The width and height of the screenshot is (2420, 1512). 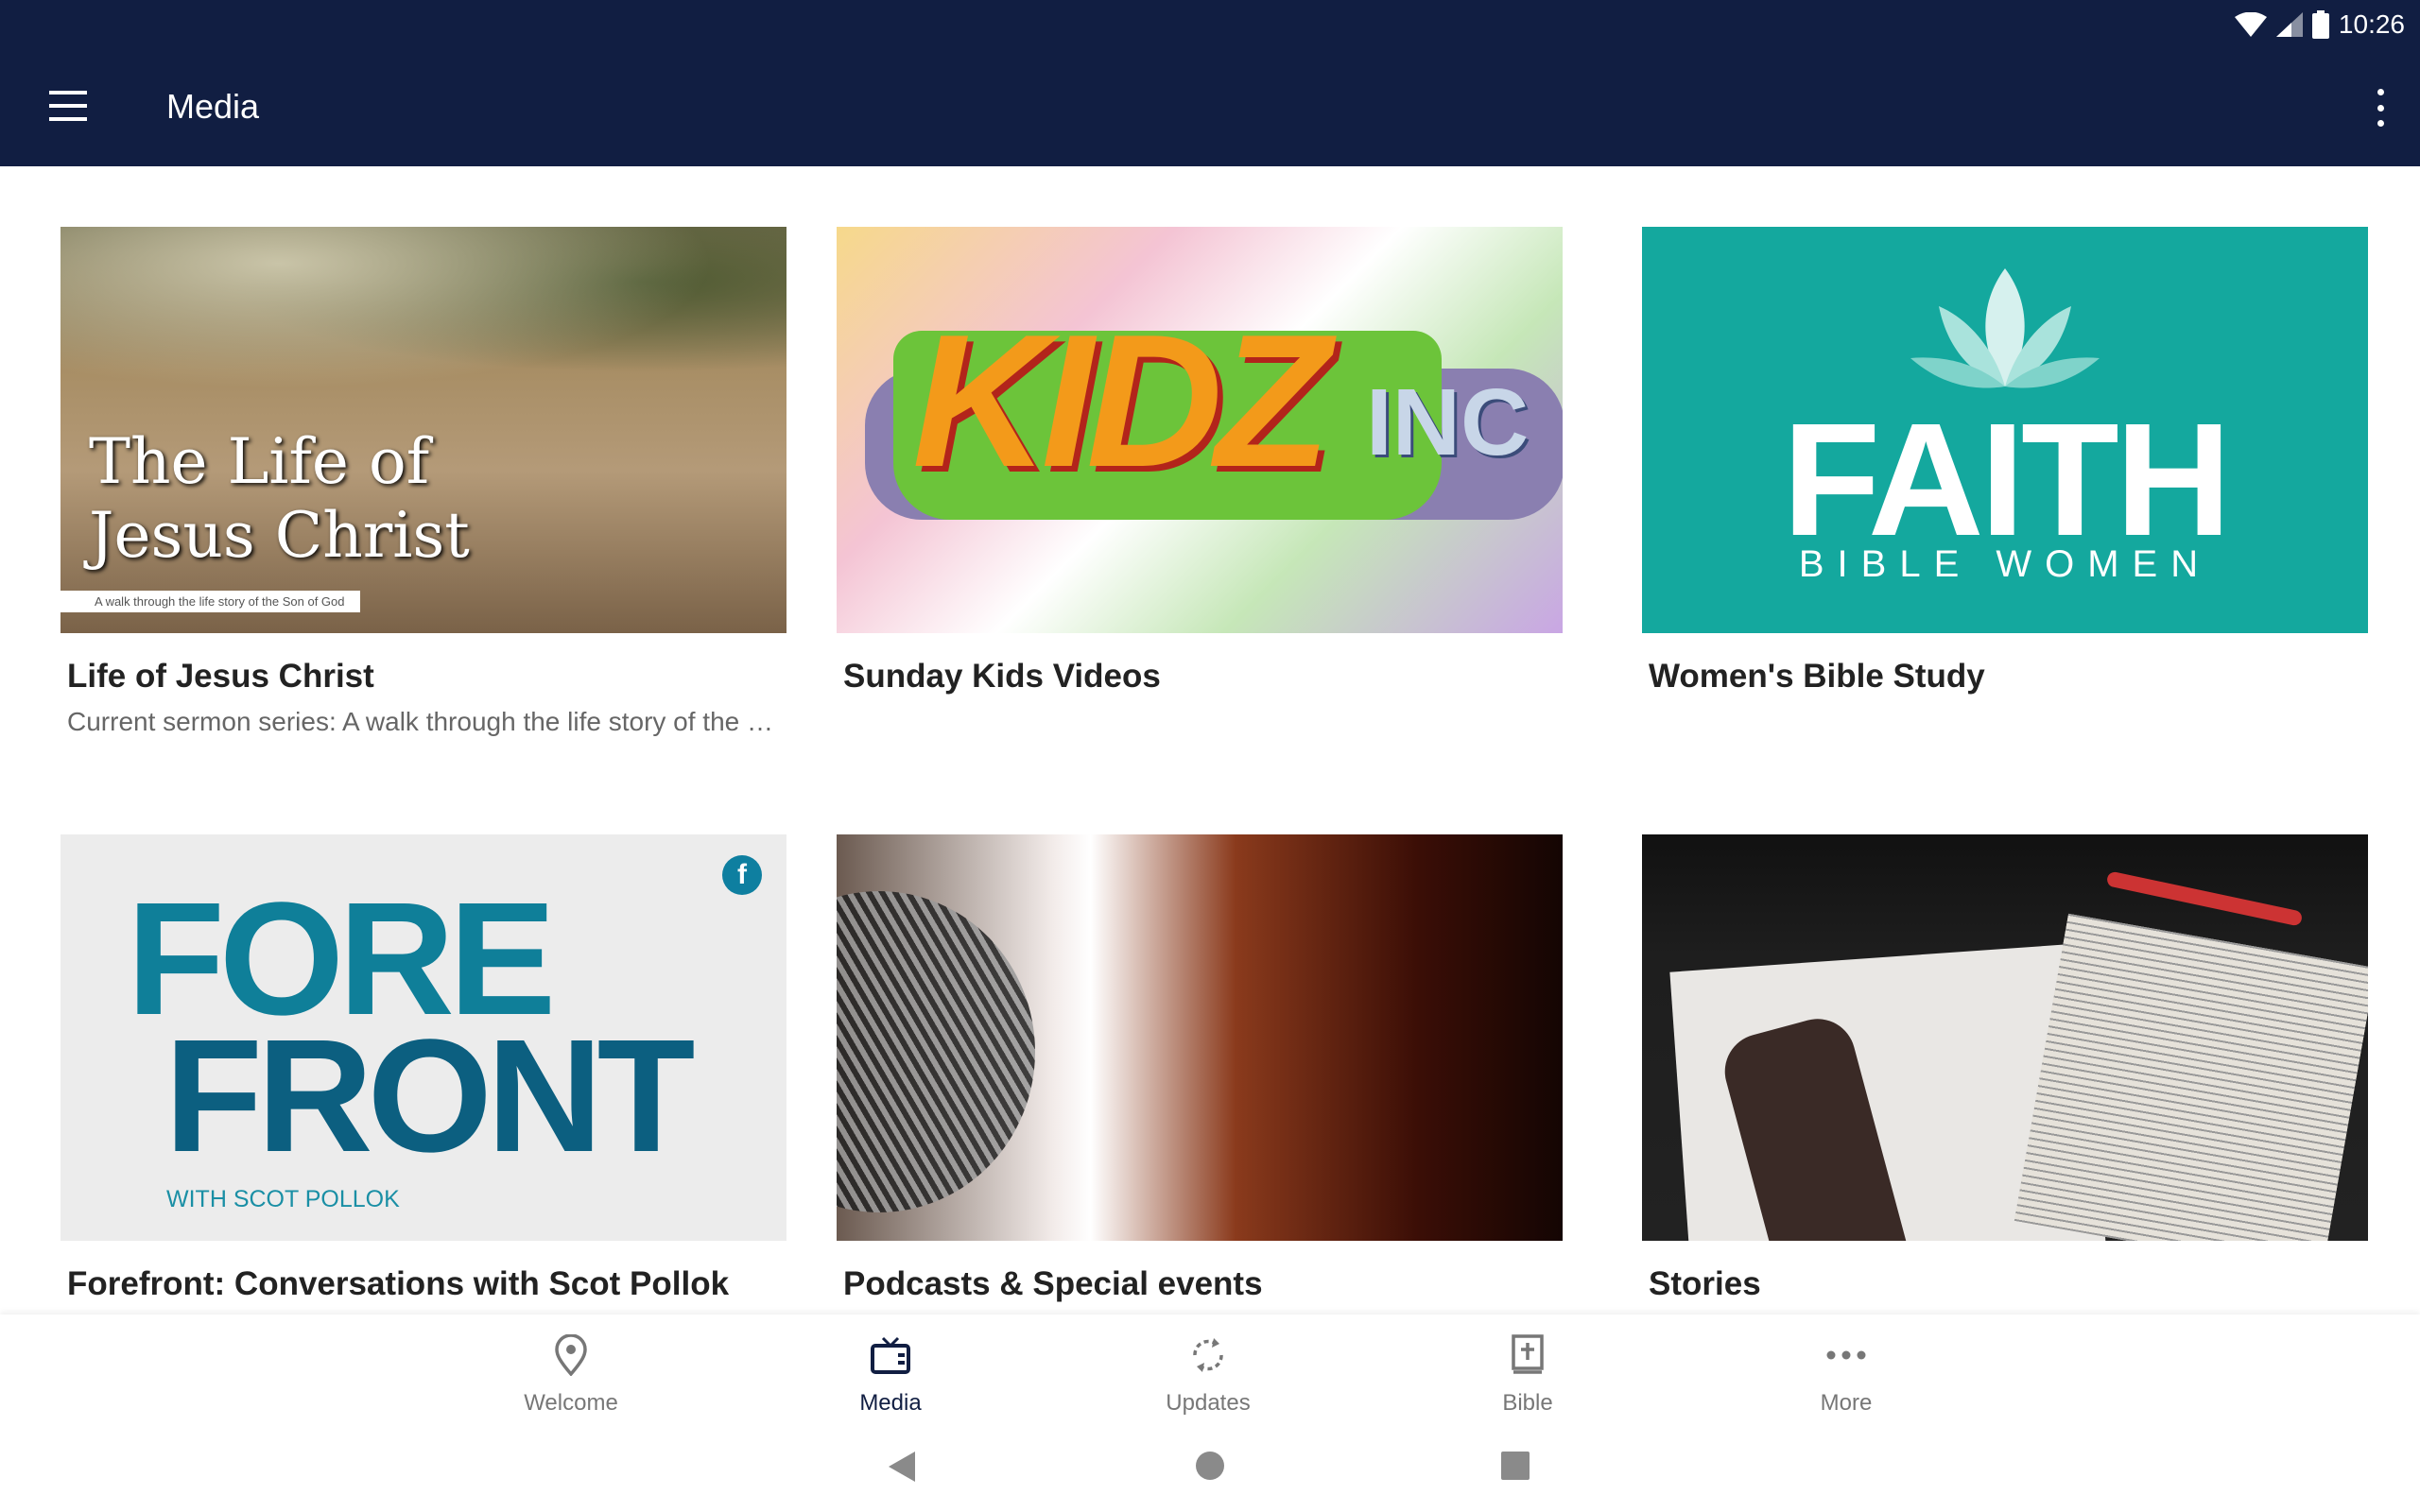 What do you see at coordinates (2371, 24) in the screenshot?
I see `clock: 10:26` at bounding box center [2371, 24].